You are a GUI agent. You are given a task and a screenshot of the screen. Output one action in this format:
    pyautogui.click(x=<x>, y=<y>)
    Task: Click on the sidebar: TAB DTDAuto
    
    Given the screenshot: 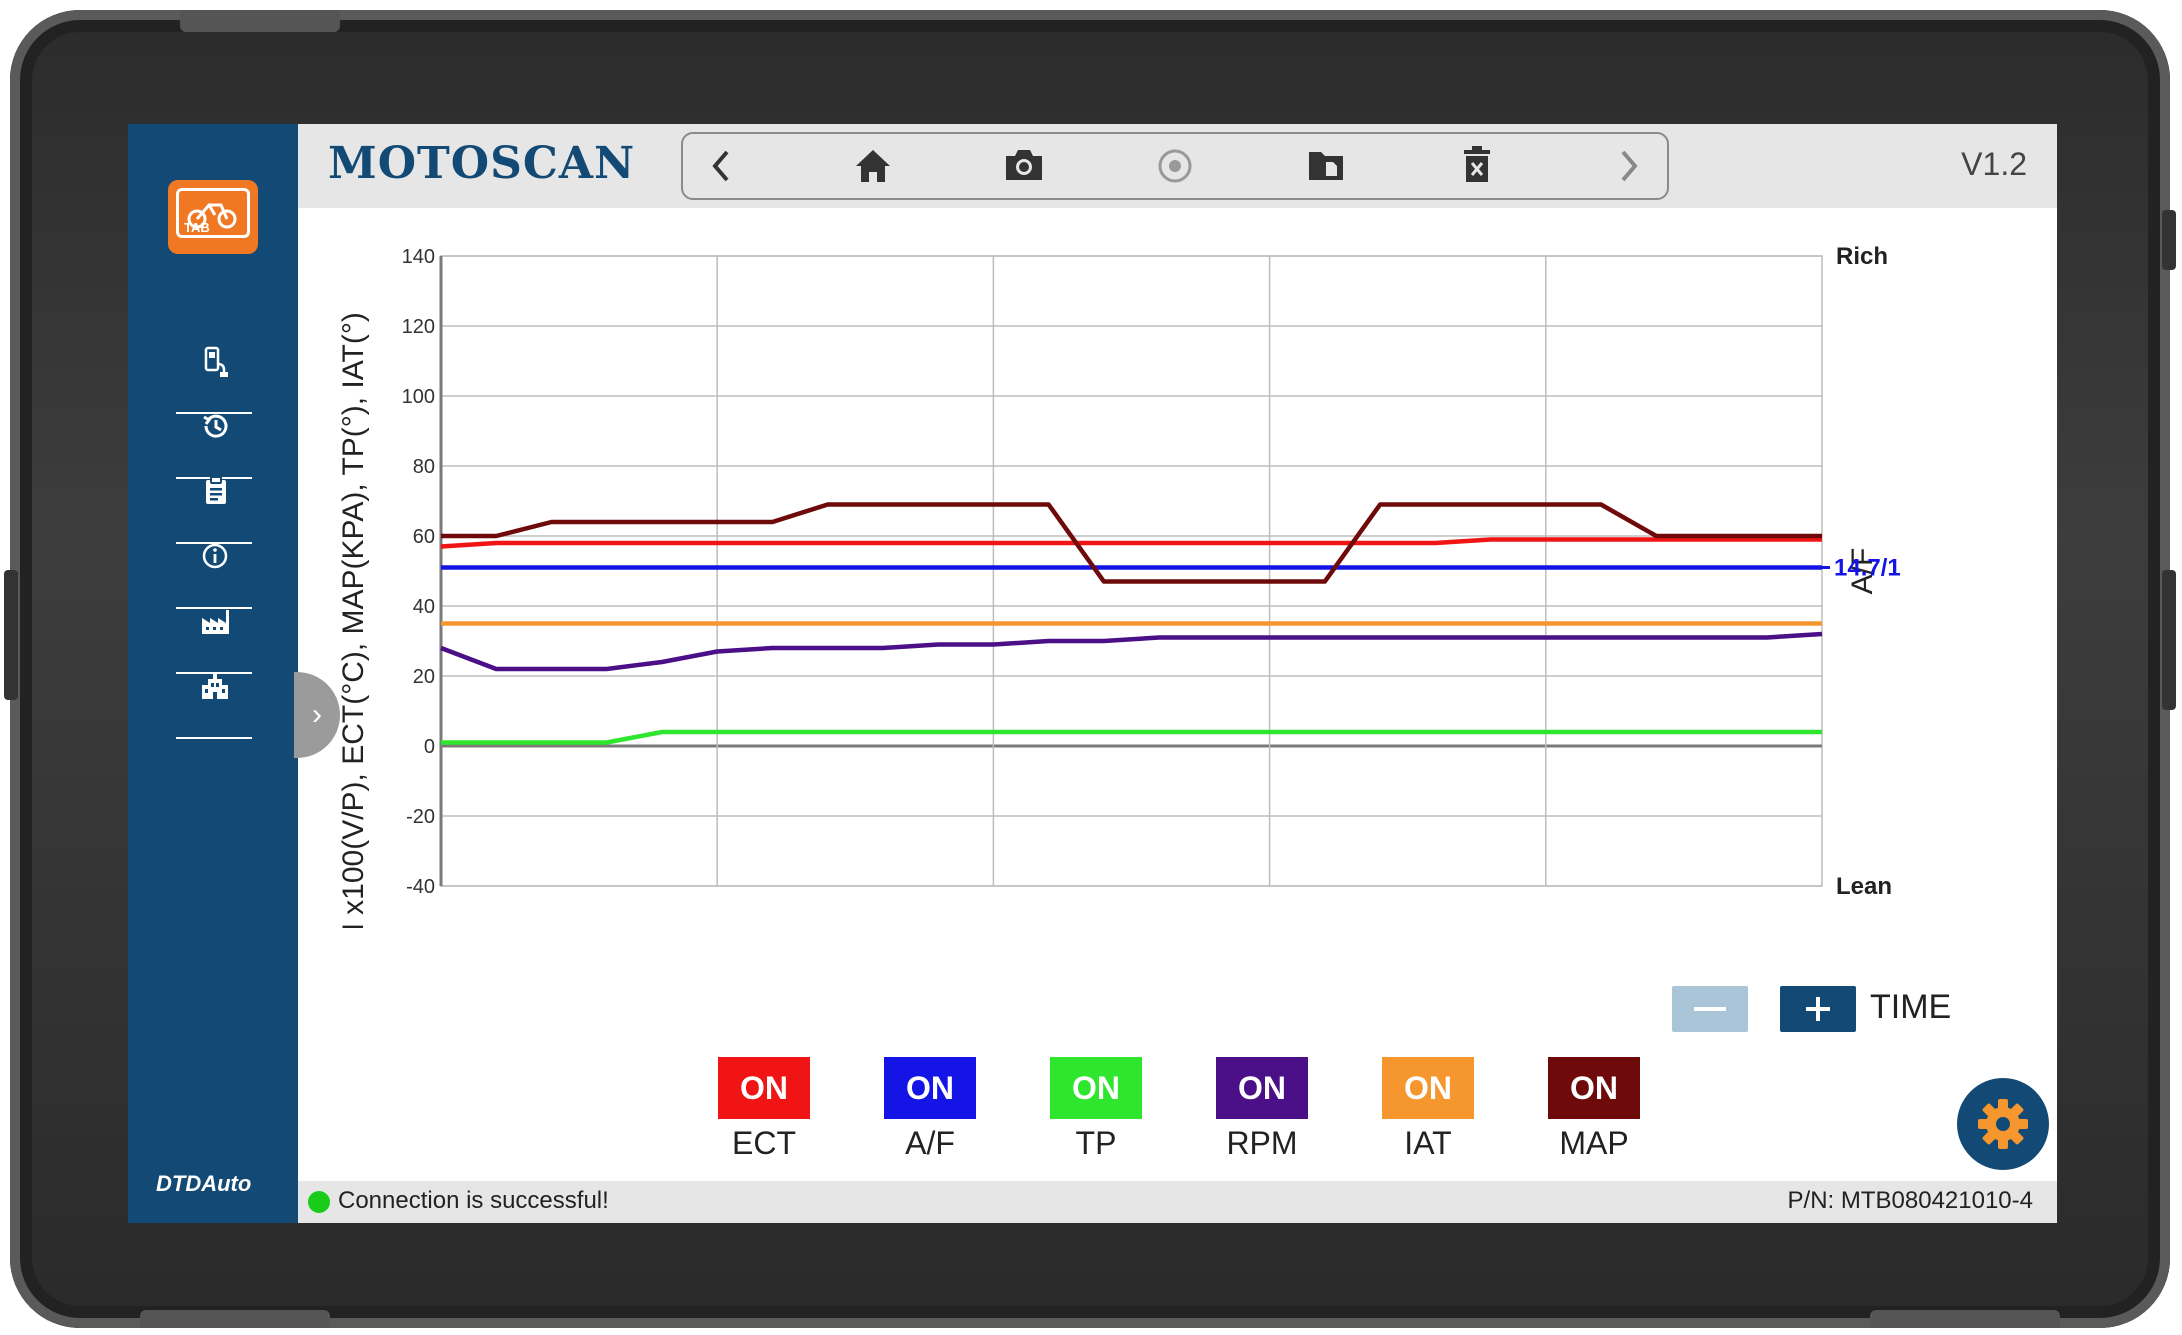 What is the action you would take?
    pyautogui.click(x=213, y=673)
    